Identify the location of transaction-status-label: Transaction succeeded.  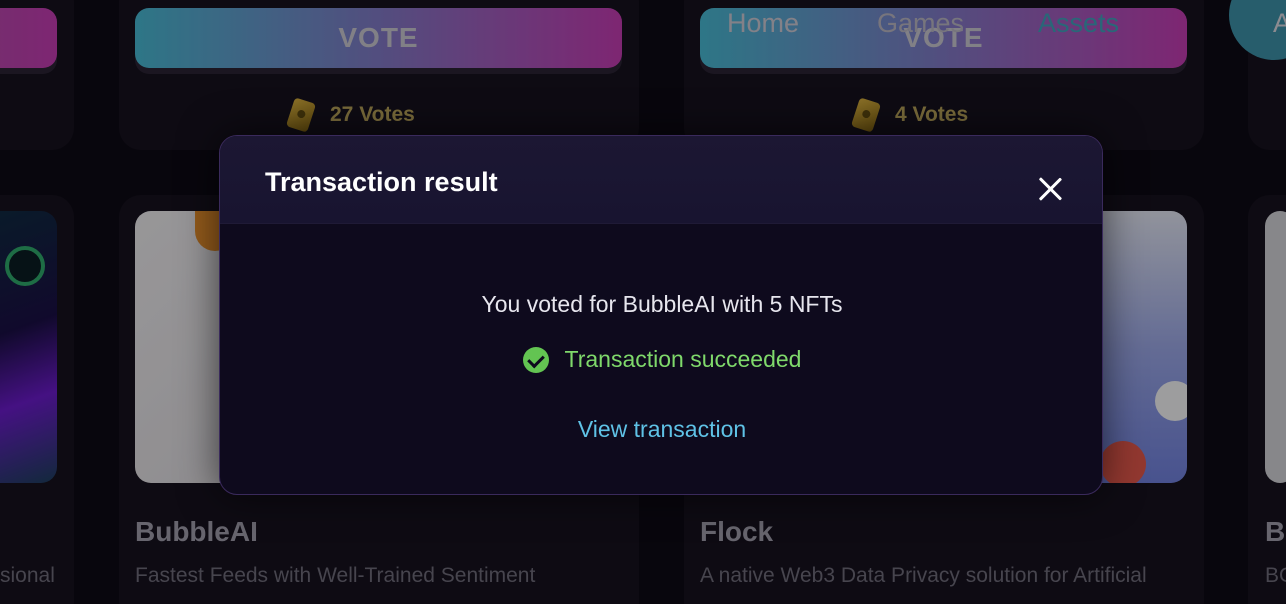
(683, 359).